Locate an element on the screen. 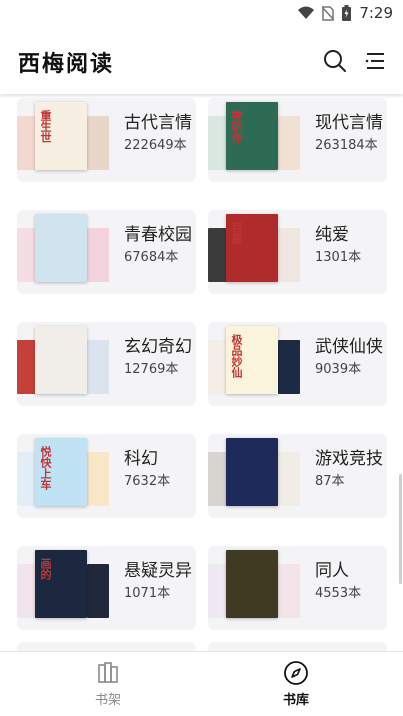 Image resolution: width=403 pixels, height=716 pixels. cover-title: 神明你 is located at coordinates (236, 126).